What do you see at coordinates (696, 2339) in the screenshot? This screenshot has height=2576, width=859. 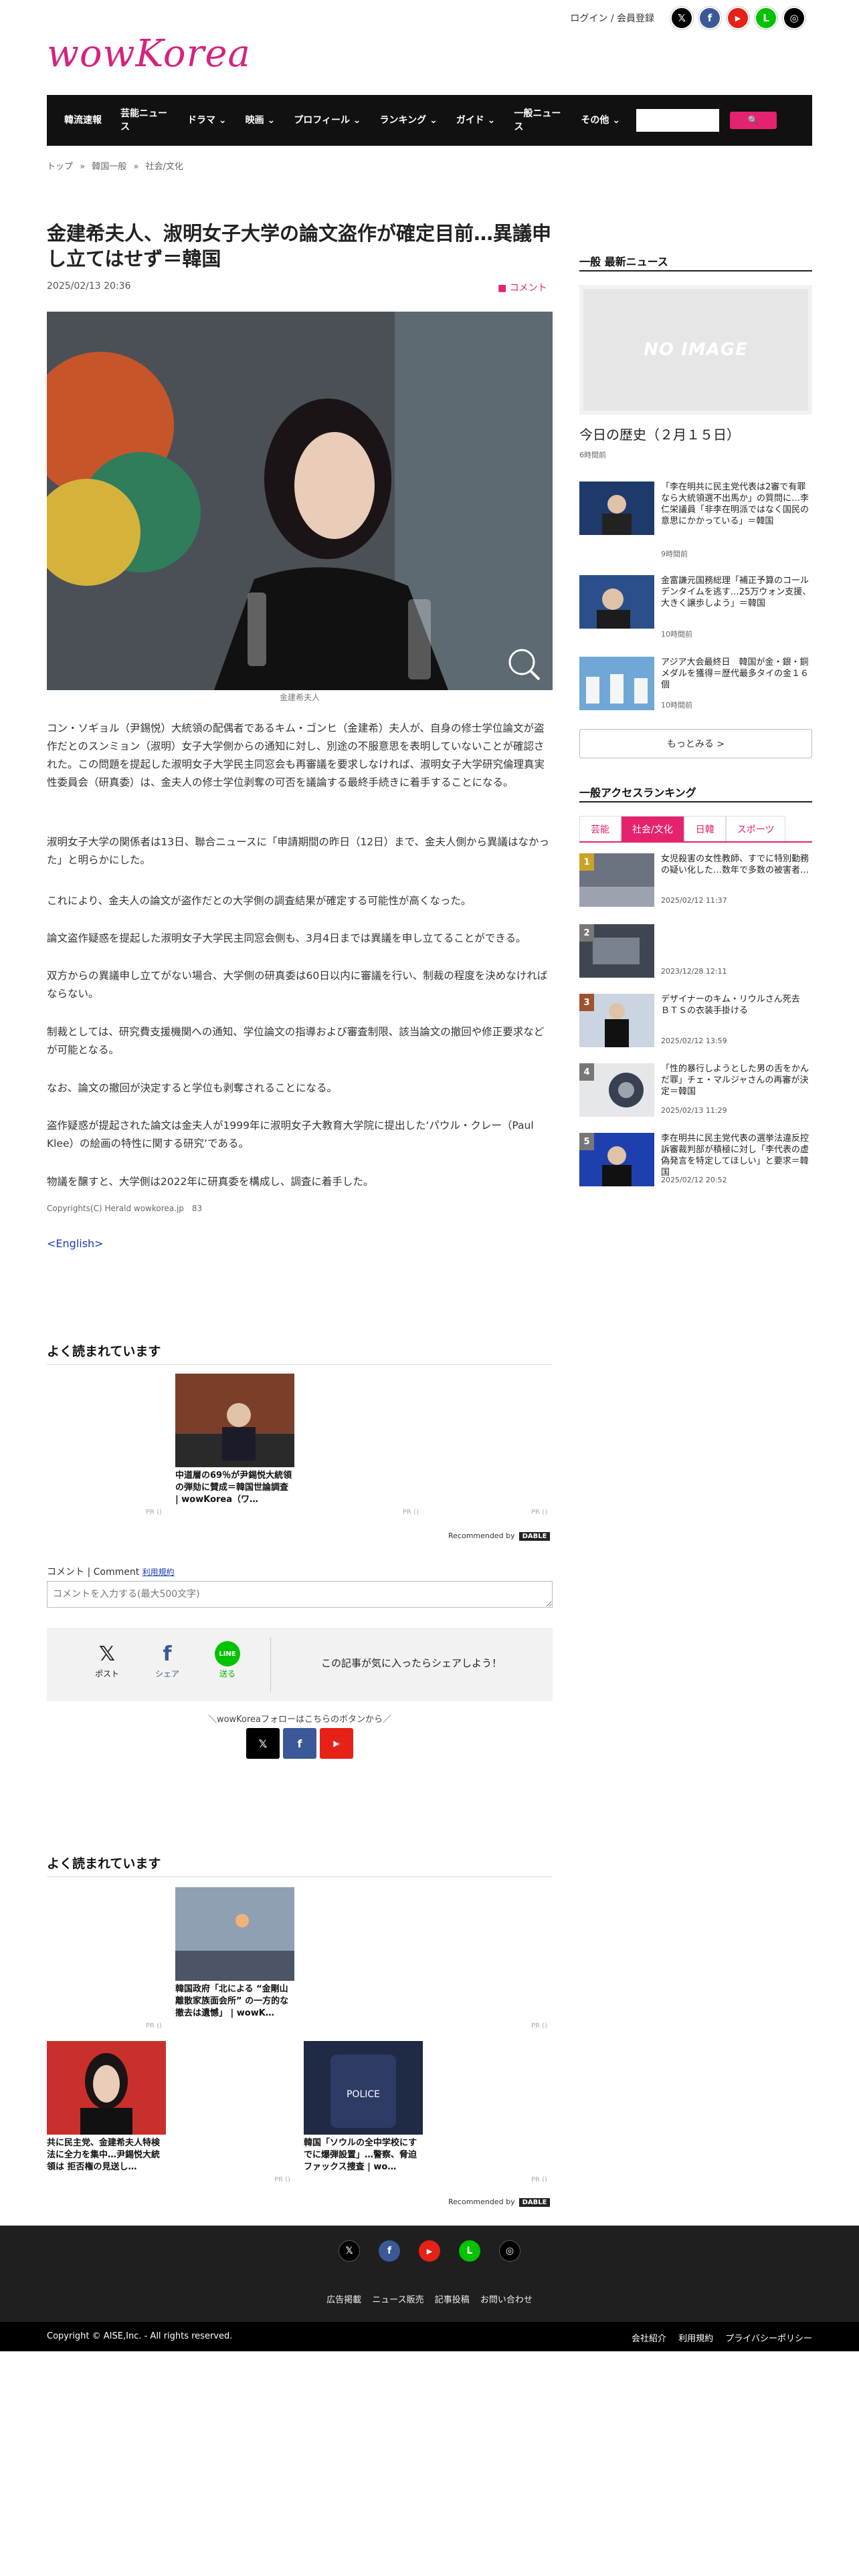 I see `bottom-link-terms: 利用規約` at bounding box center [696, 2339].